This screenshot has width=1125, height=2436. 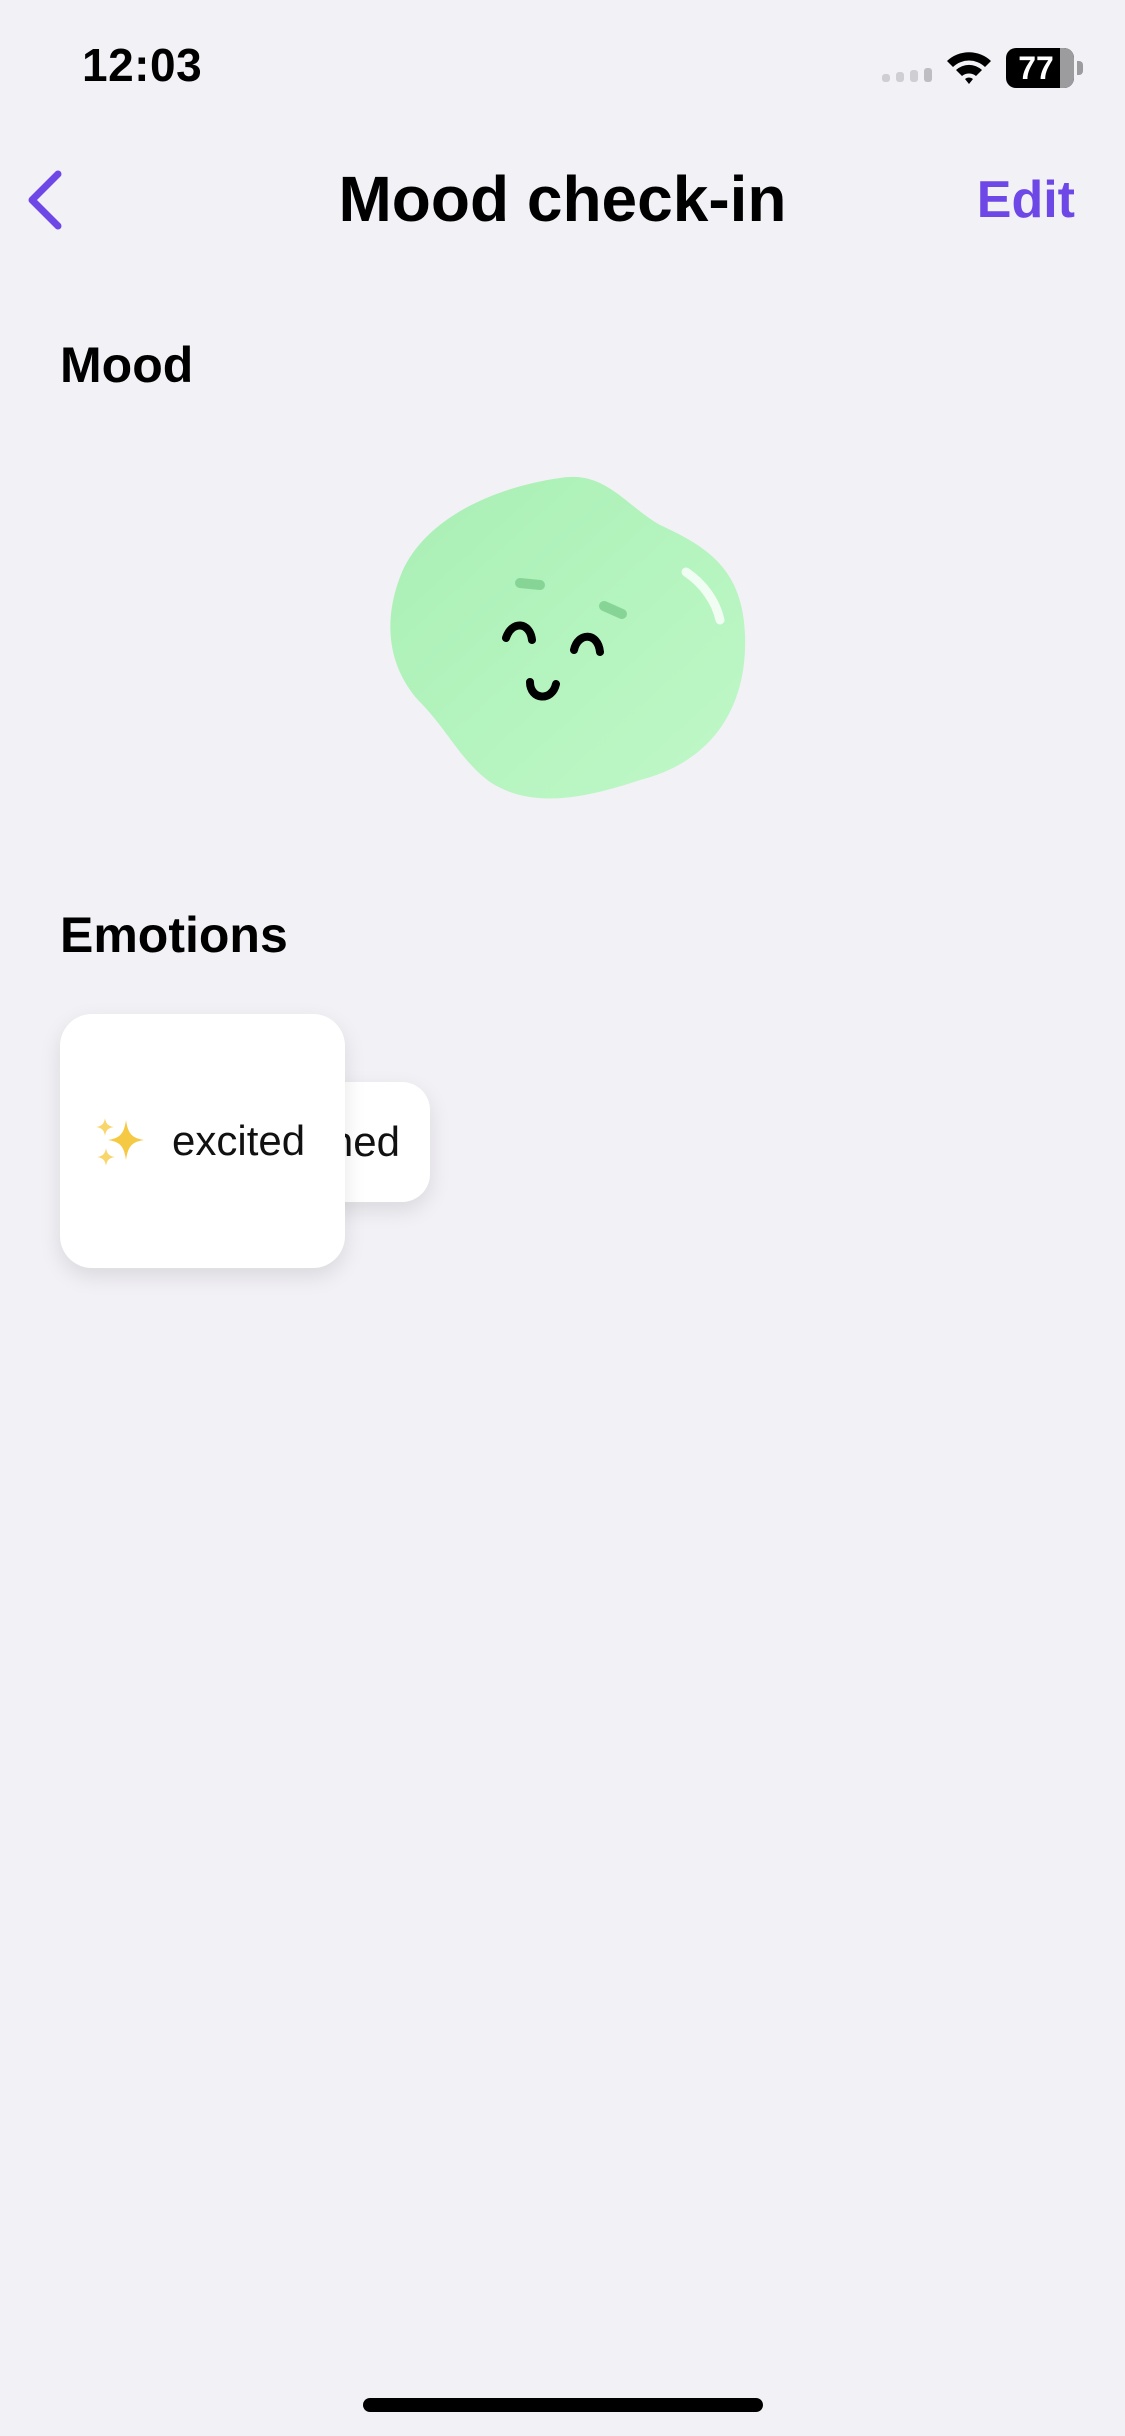 I want to click on status-time: 12:03, so click(x=142, y=65).